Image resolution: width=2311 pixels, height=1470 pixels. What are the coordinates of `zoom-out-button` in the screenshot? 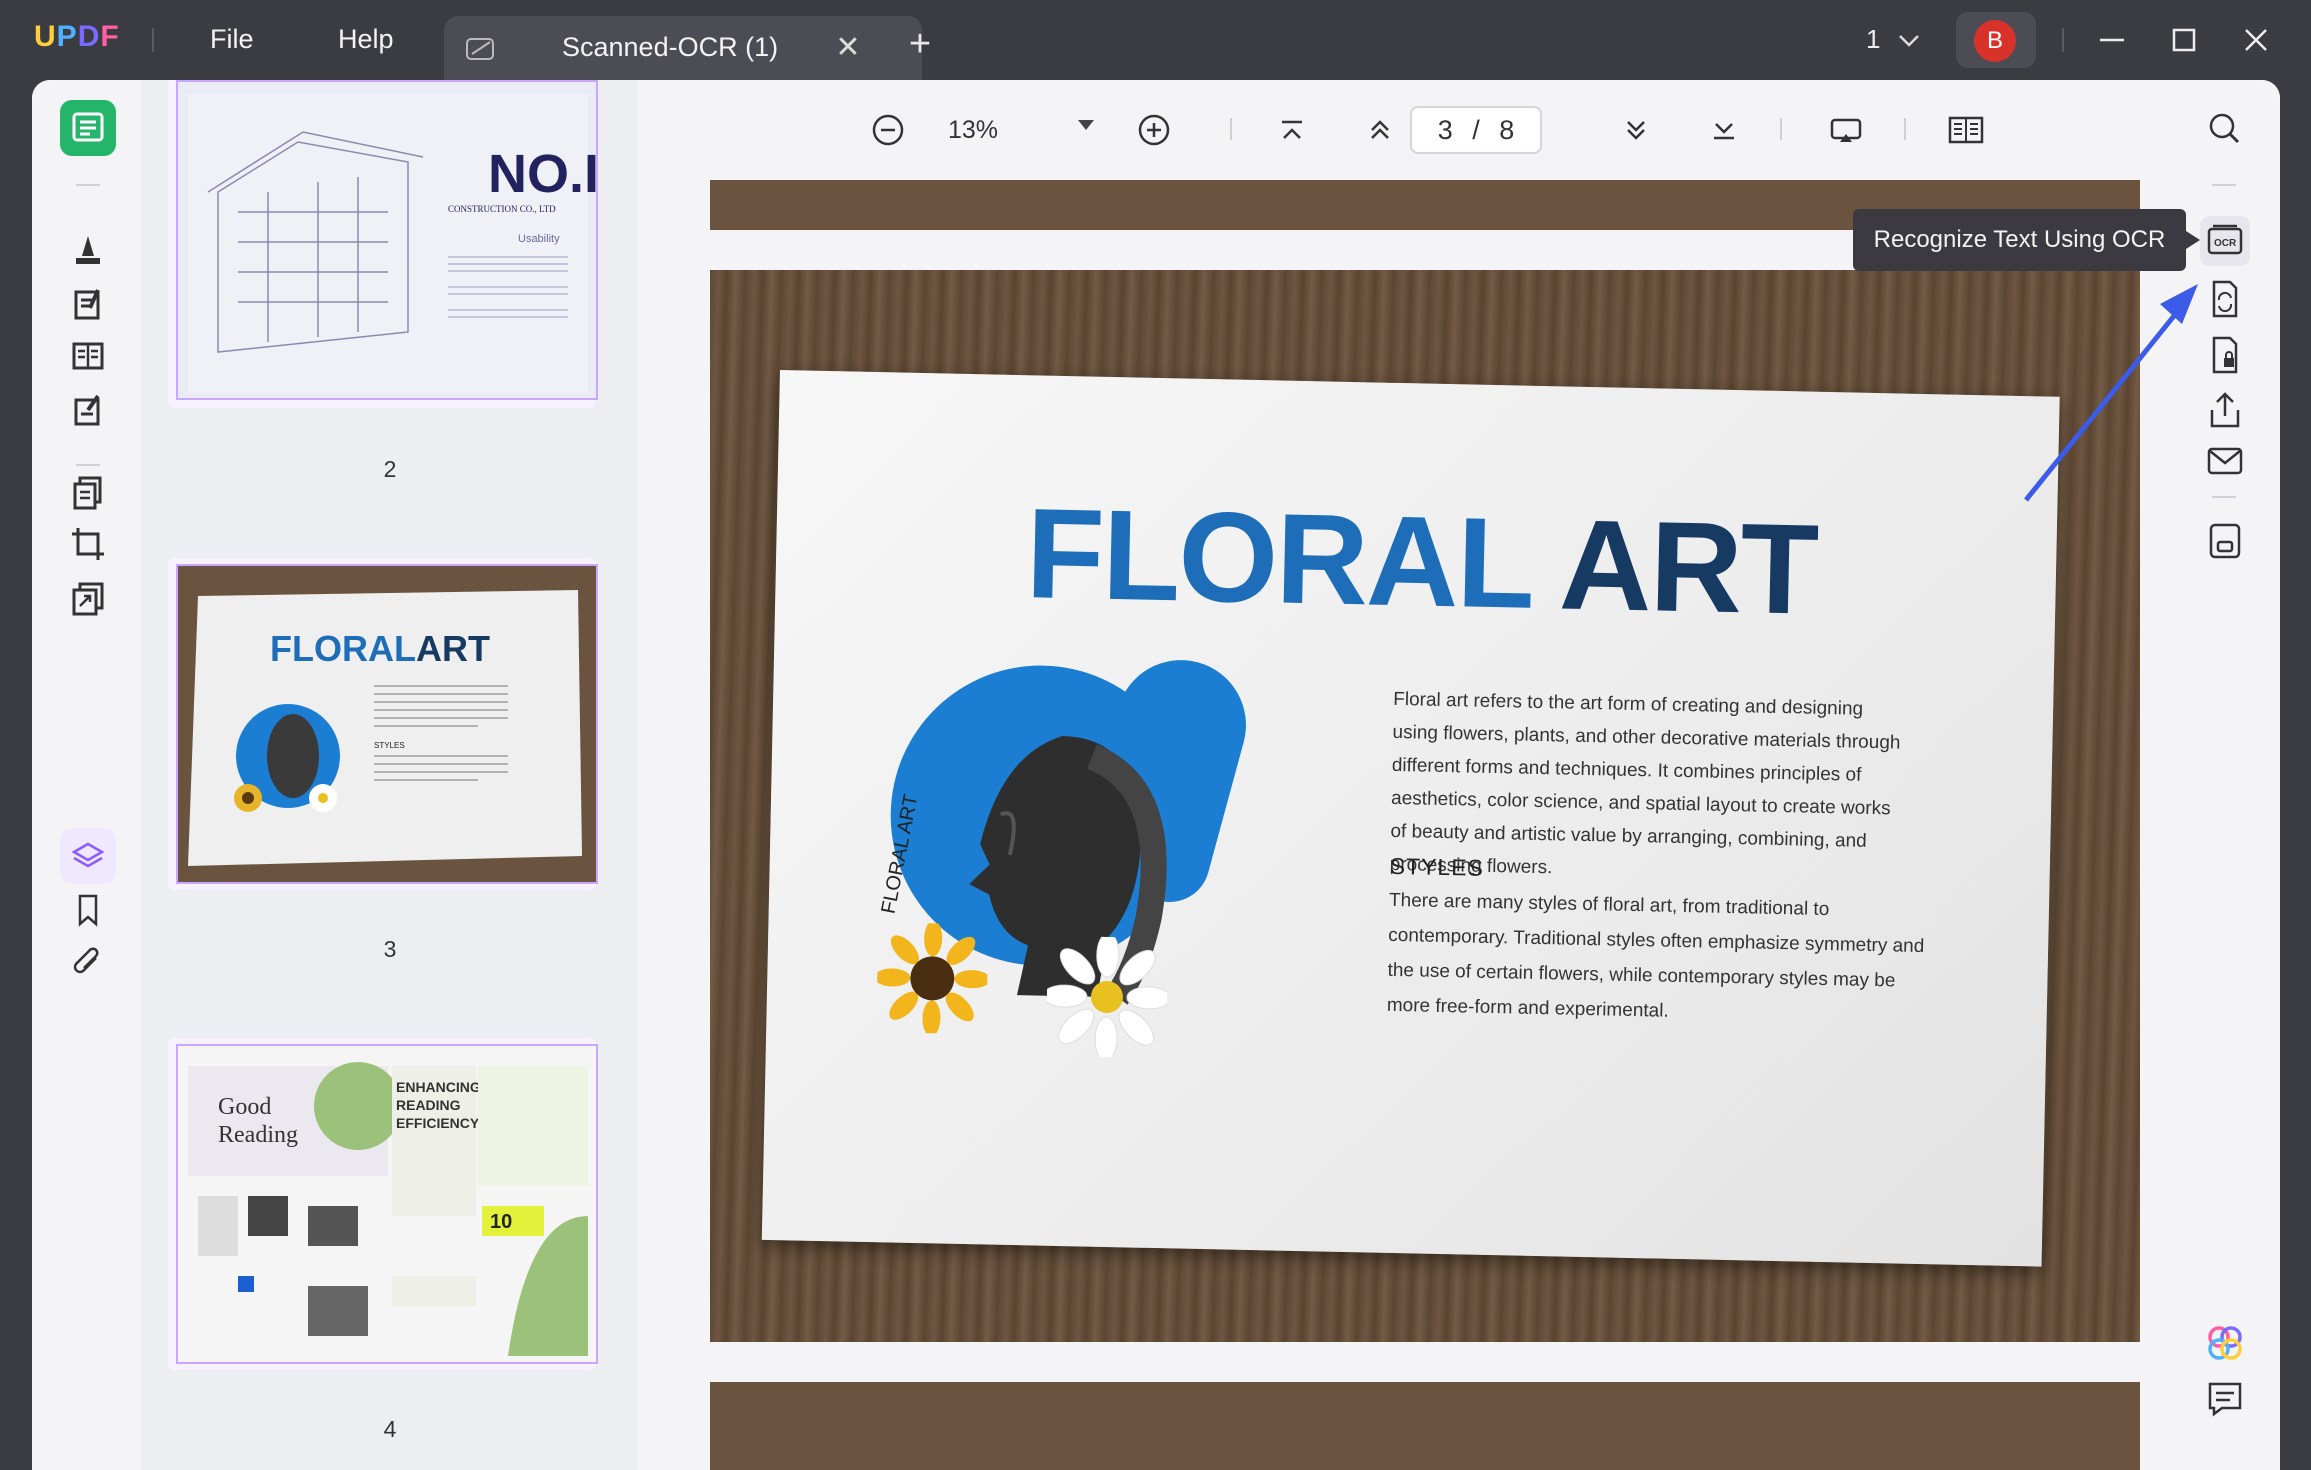 It's located at (888, 130).